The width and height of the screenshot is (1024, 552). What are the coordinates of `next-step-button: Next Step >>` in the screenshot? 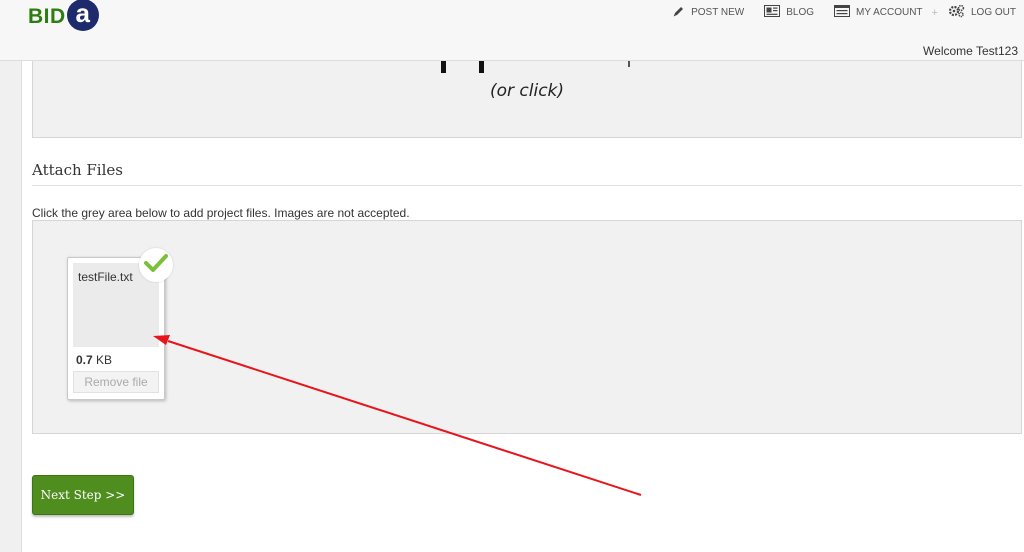 It's located at (83, 495).